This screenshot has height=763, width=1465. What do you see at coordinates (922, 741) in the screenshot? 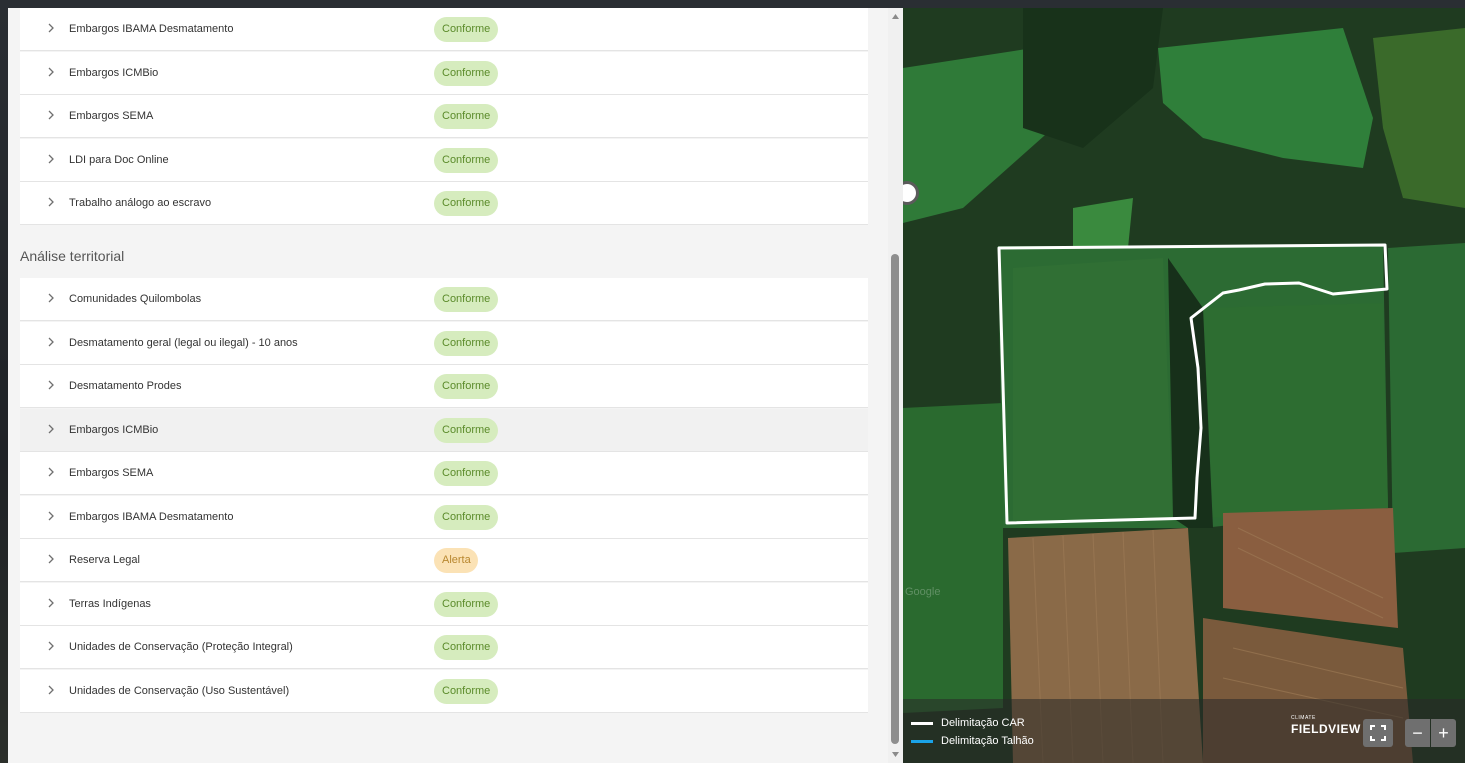
I see `legend-swatch-talhao` at bounding box center [922, 741].